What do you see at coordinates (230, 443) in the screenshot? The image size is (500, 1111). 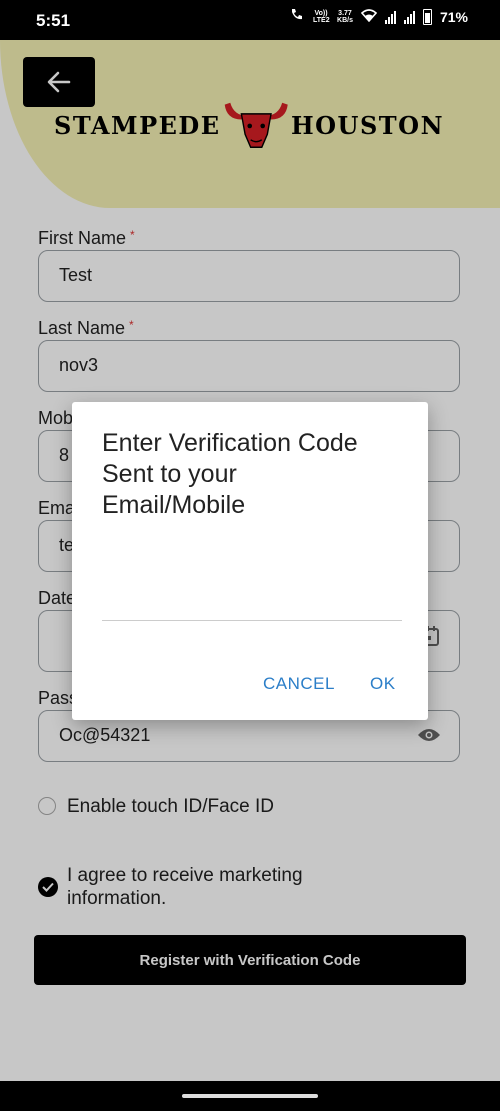 I see `dialog-title-line1: Enter Verification Code` at bounding box center [230, 443].